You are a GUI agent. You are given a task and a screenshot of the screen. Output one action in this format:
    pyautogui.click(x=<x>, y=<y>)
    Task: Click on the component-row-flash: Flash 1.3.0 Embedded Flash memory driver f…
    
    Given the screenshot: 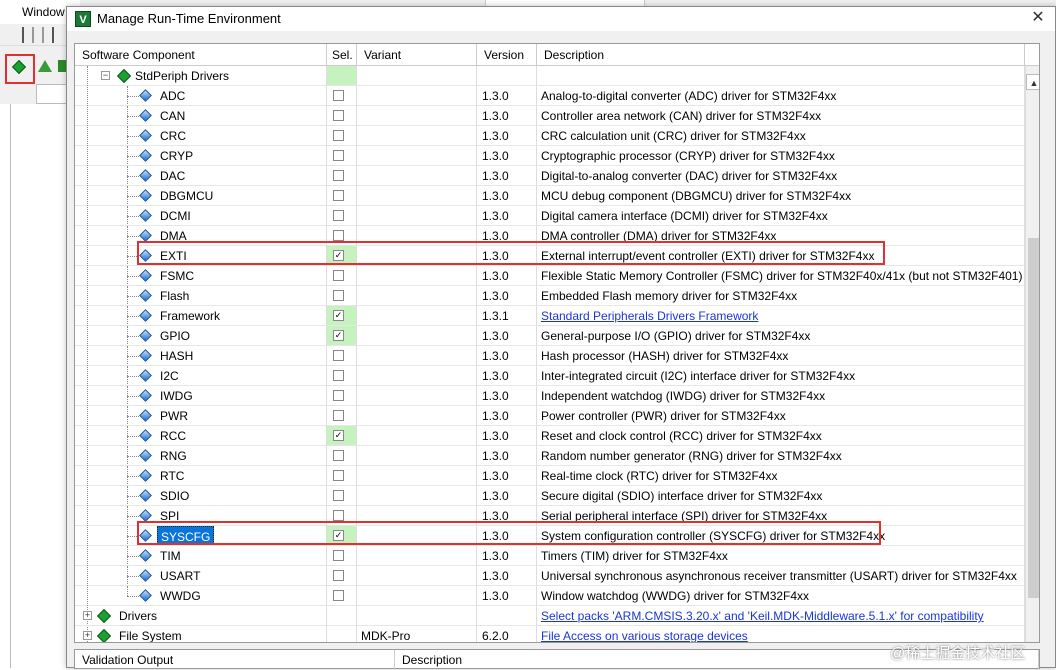 What is the action you would take?
    pyautogui.click(x=557, y=296)
    